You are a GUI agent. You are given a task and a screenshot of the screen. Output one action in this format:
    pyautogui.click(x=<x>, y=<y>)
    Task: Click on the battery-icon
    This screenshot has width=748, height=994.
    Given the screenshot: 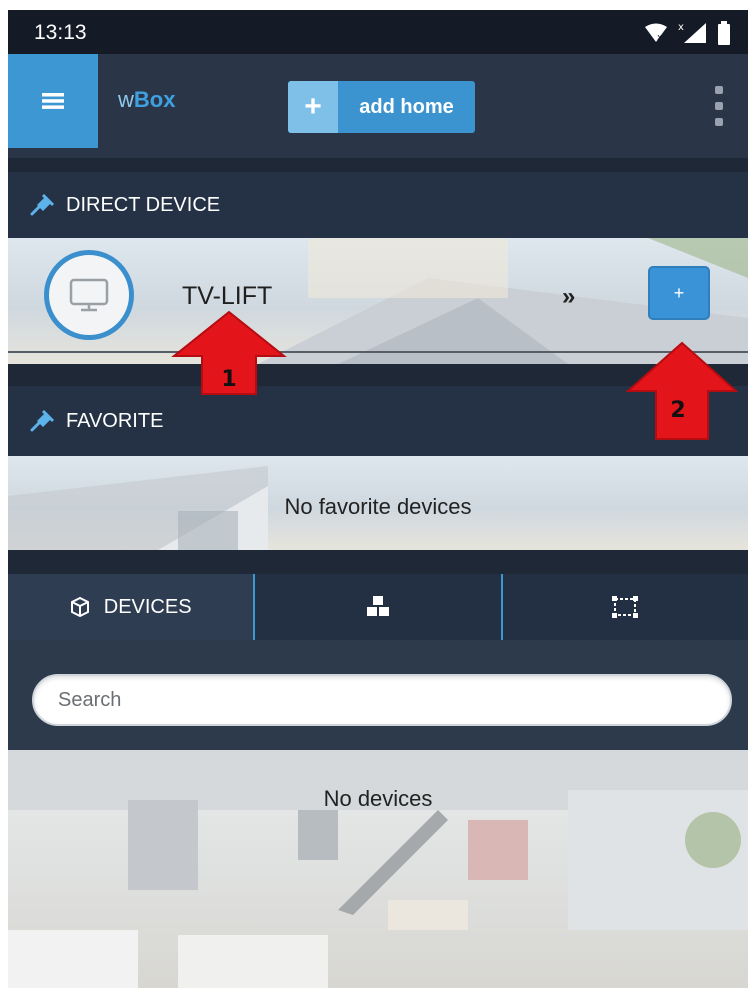 What is the action you would take?
    pyautogui.click(x=724, y=33)
    